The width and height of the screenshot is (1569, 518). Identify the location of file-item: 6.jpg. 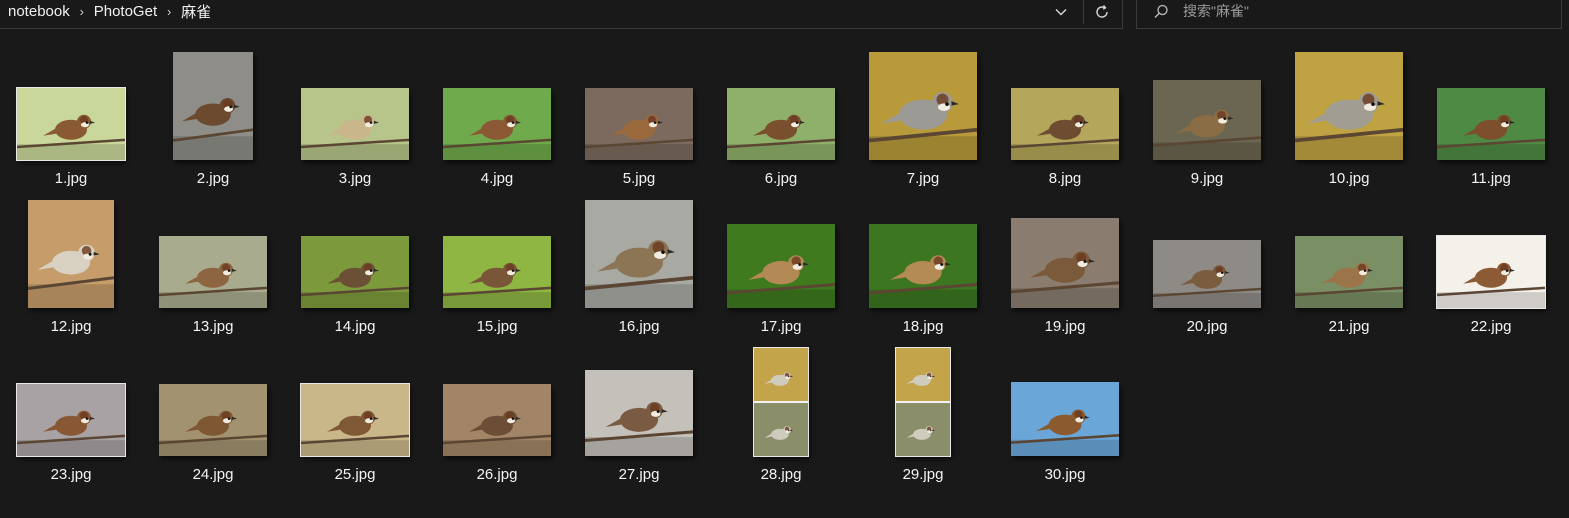
(781, 119).